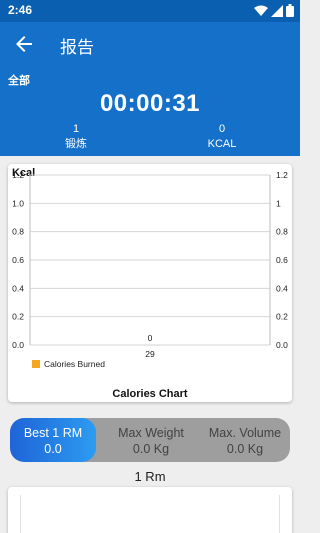  I want to click on workout-count-label: 锻炼, so click(76, 144).